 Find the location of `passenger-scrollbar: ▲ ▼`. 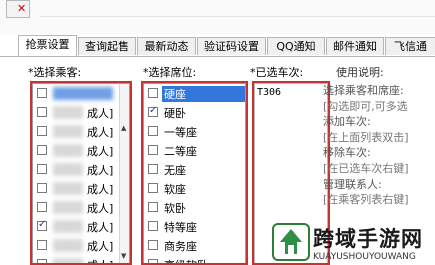

passenger-scrollbar: ▲ ▼ is located at coordinates (124, 174).